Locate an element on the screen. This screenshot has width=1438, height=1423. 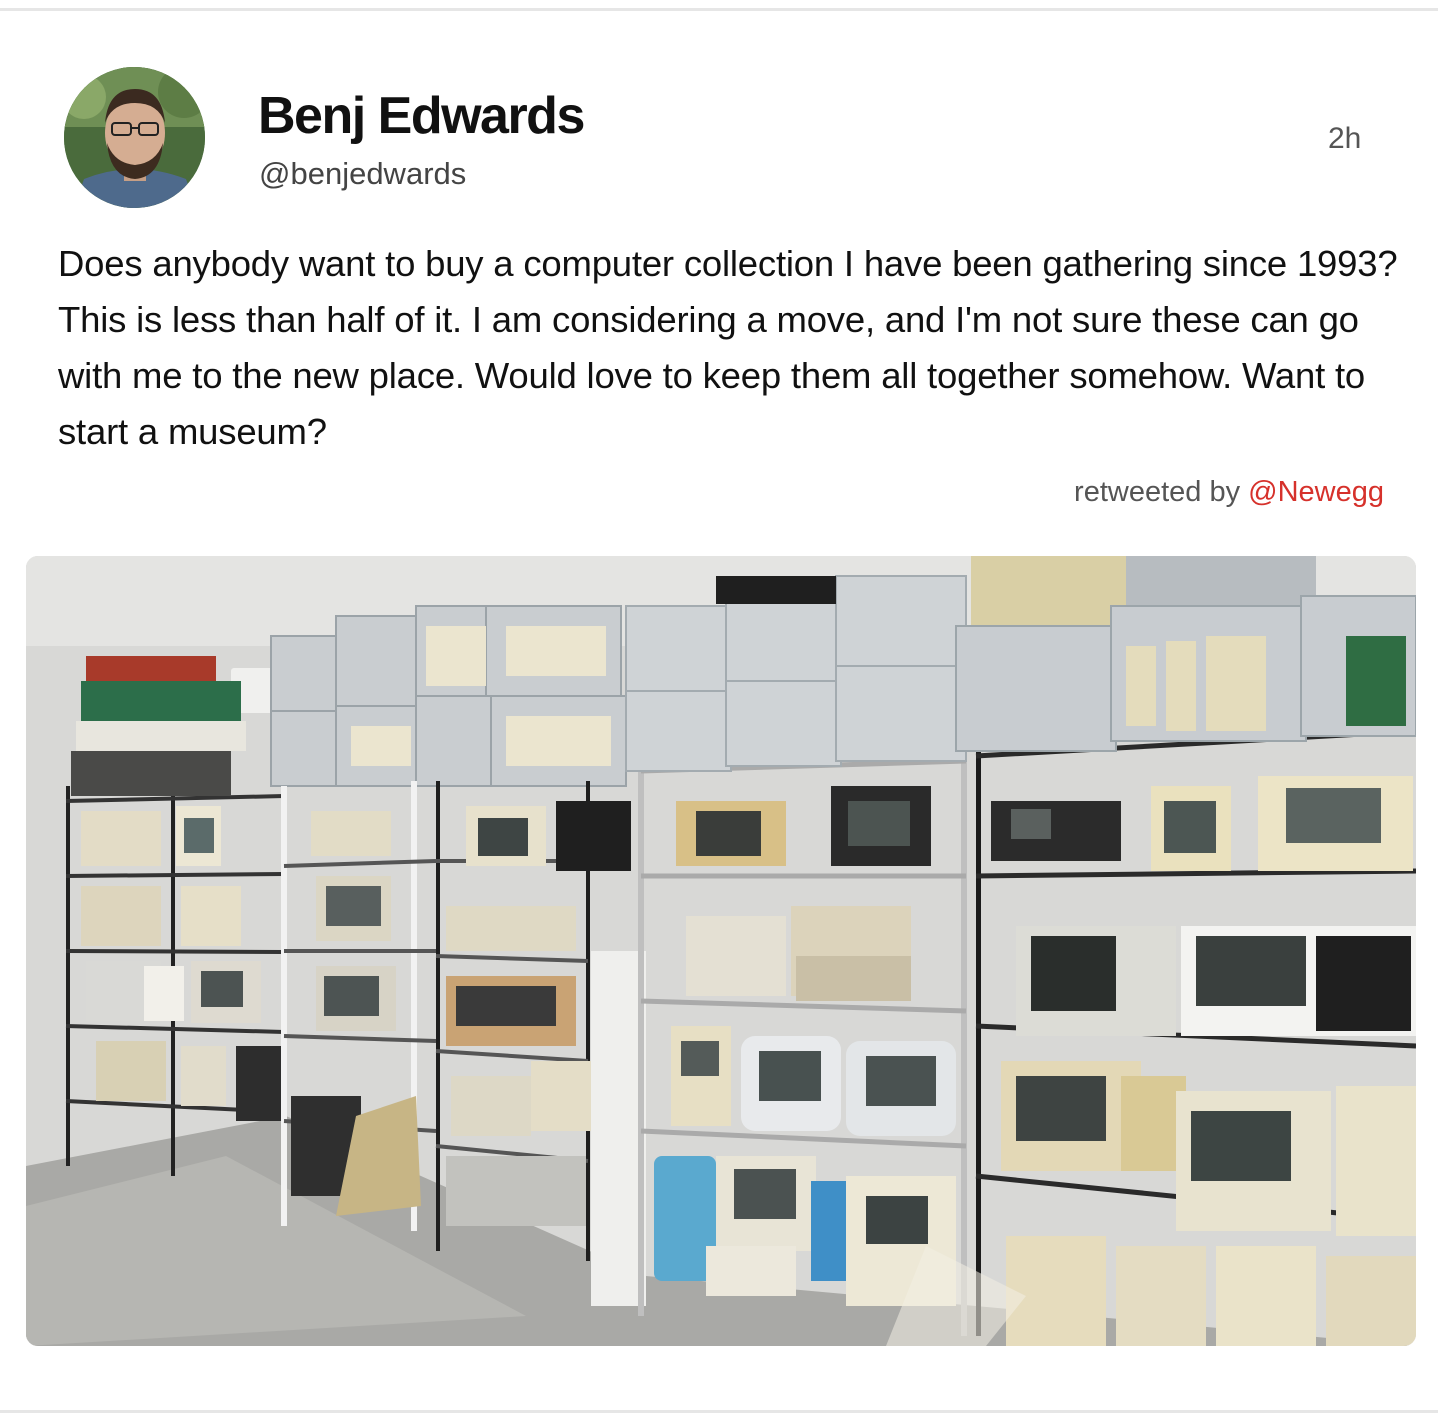
avatar is located at coordinates (134, 137).